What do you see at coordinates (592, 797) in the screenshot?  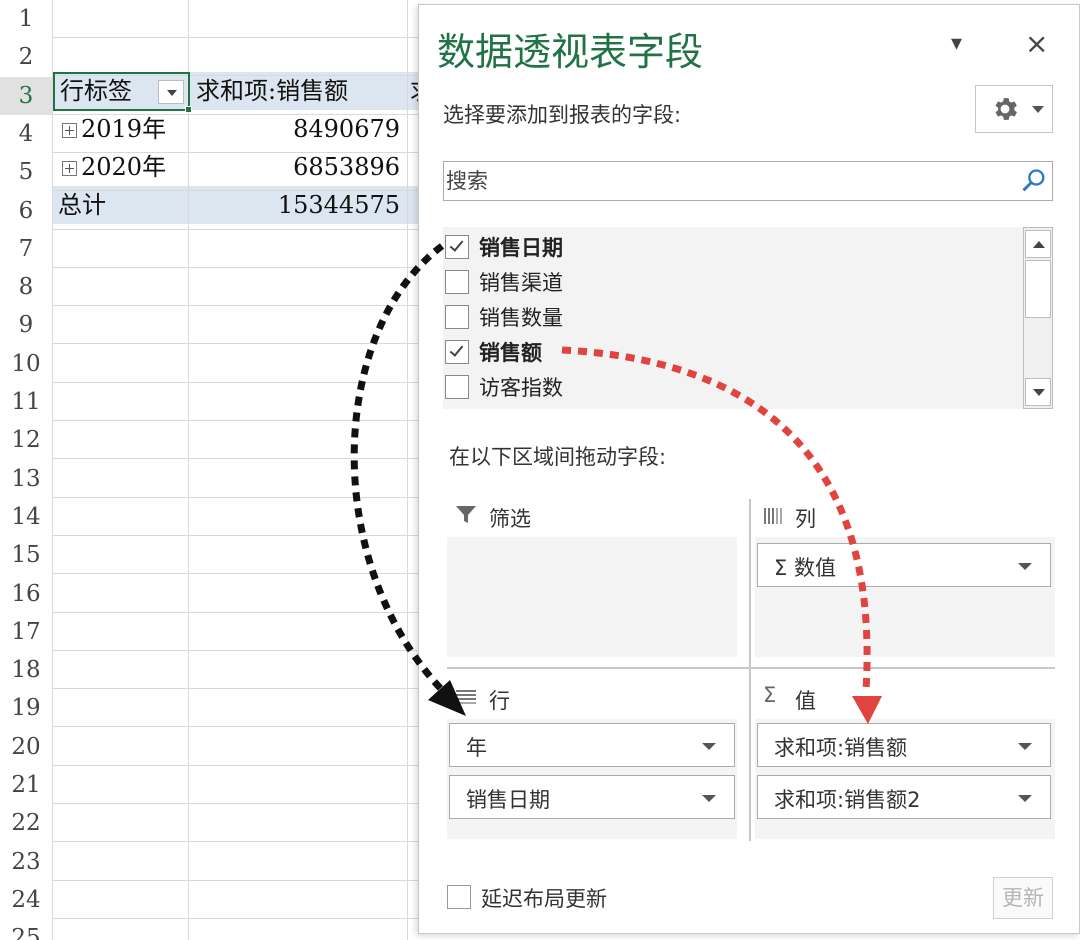 I see `row-field-sale-date: 销售日期` at bounding box center [592, 797].